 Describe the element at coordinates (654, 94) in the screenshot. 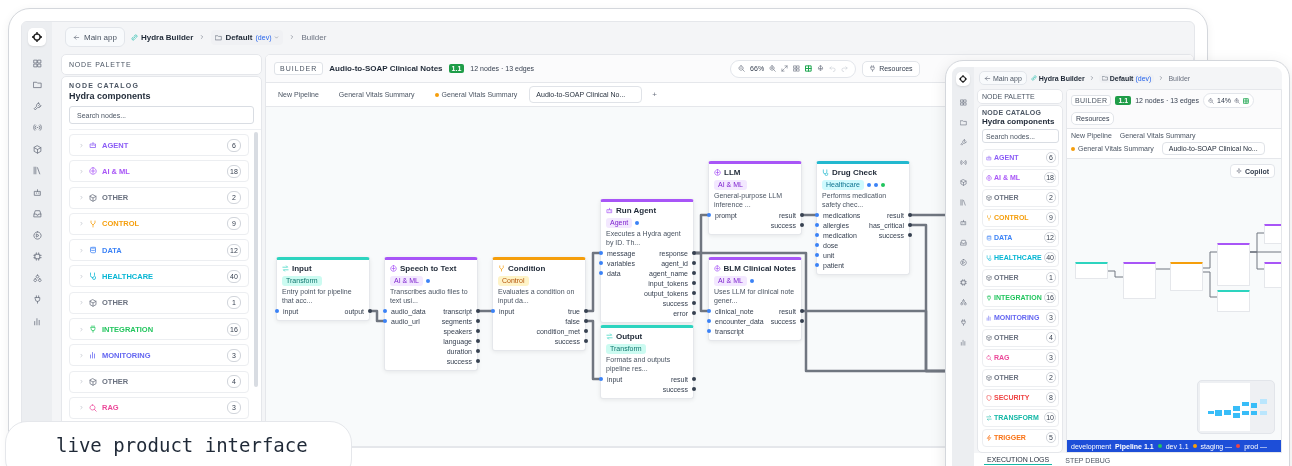

I see `add-tab-button: +` at that location.